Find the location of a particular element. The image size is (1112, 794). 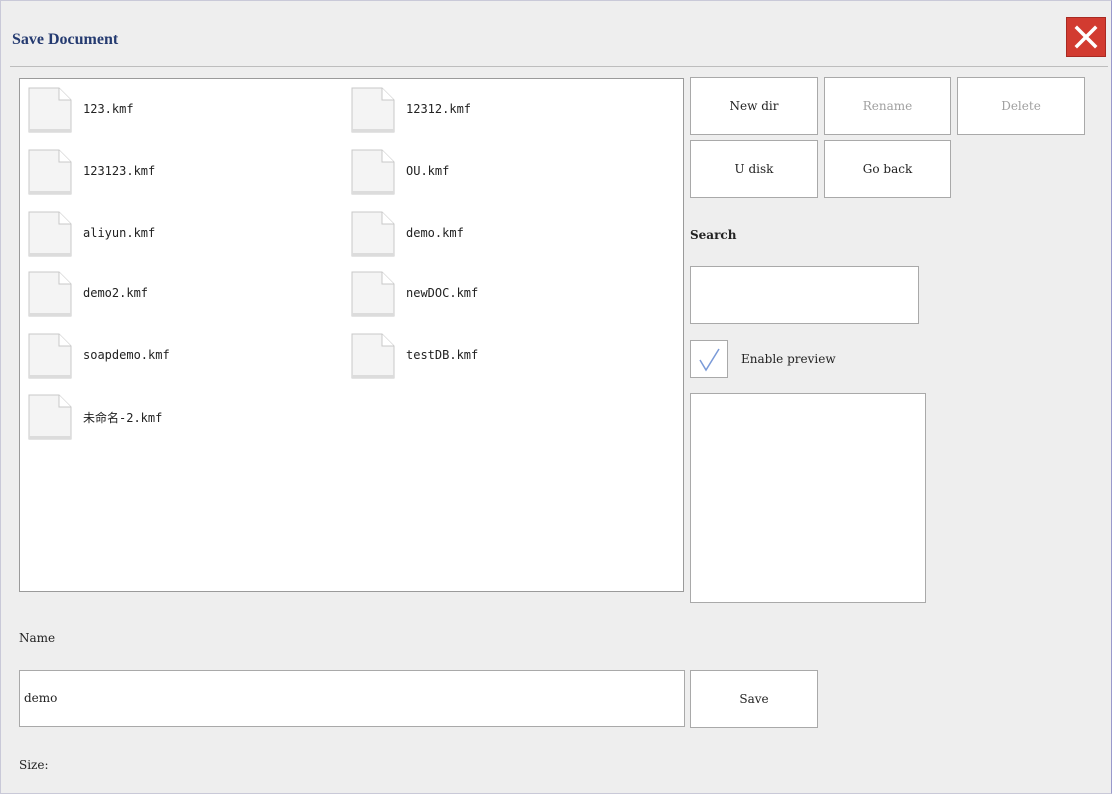

file-name: newDOC.kmf is located at coordinates (442, 293).